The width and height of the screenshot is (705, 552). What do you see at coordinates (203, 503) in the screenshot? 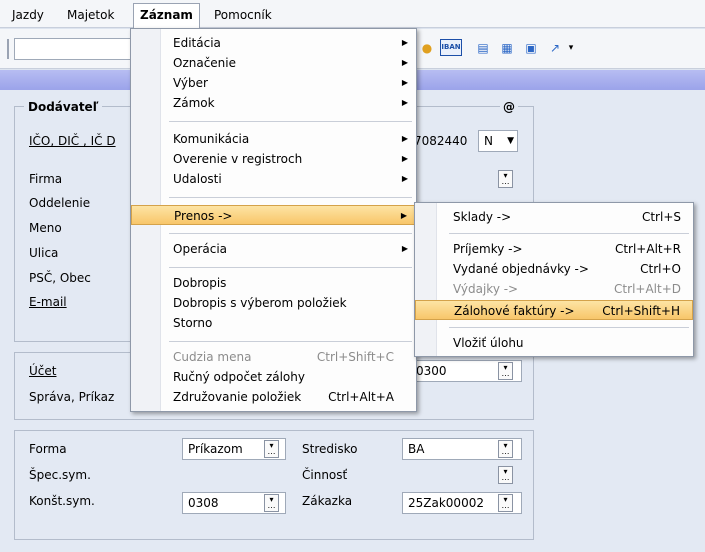
I see `konst-sym-value: 0308` at bounding box center [203, 503].